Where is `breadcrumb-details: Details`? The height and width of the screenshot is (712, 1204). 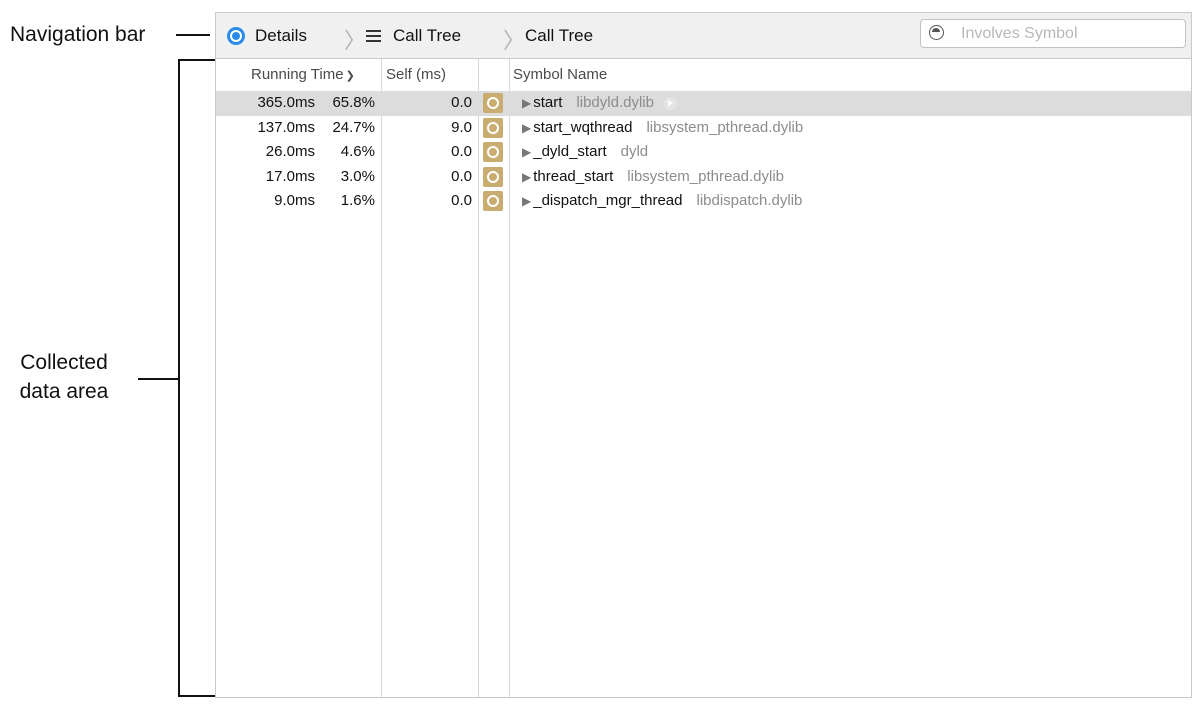
breadcrumb-details: Details is located at coordinates (267, 35).